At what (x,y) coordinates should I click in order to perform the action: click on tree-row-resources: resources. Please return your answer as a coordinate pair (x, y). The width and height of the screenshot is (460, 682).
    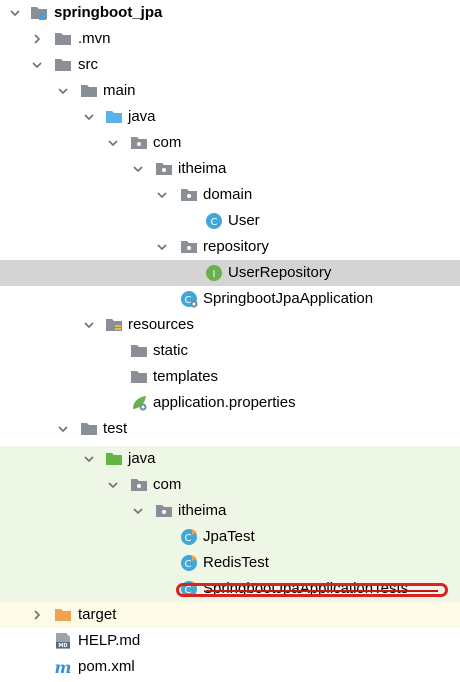
    Looking at the image, I should click on (230, 325).